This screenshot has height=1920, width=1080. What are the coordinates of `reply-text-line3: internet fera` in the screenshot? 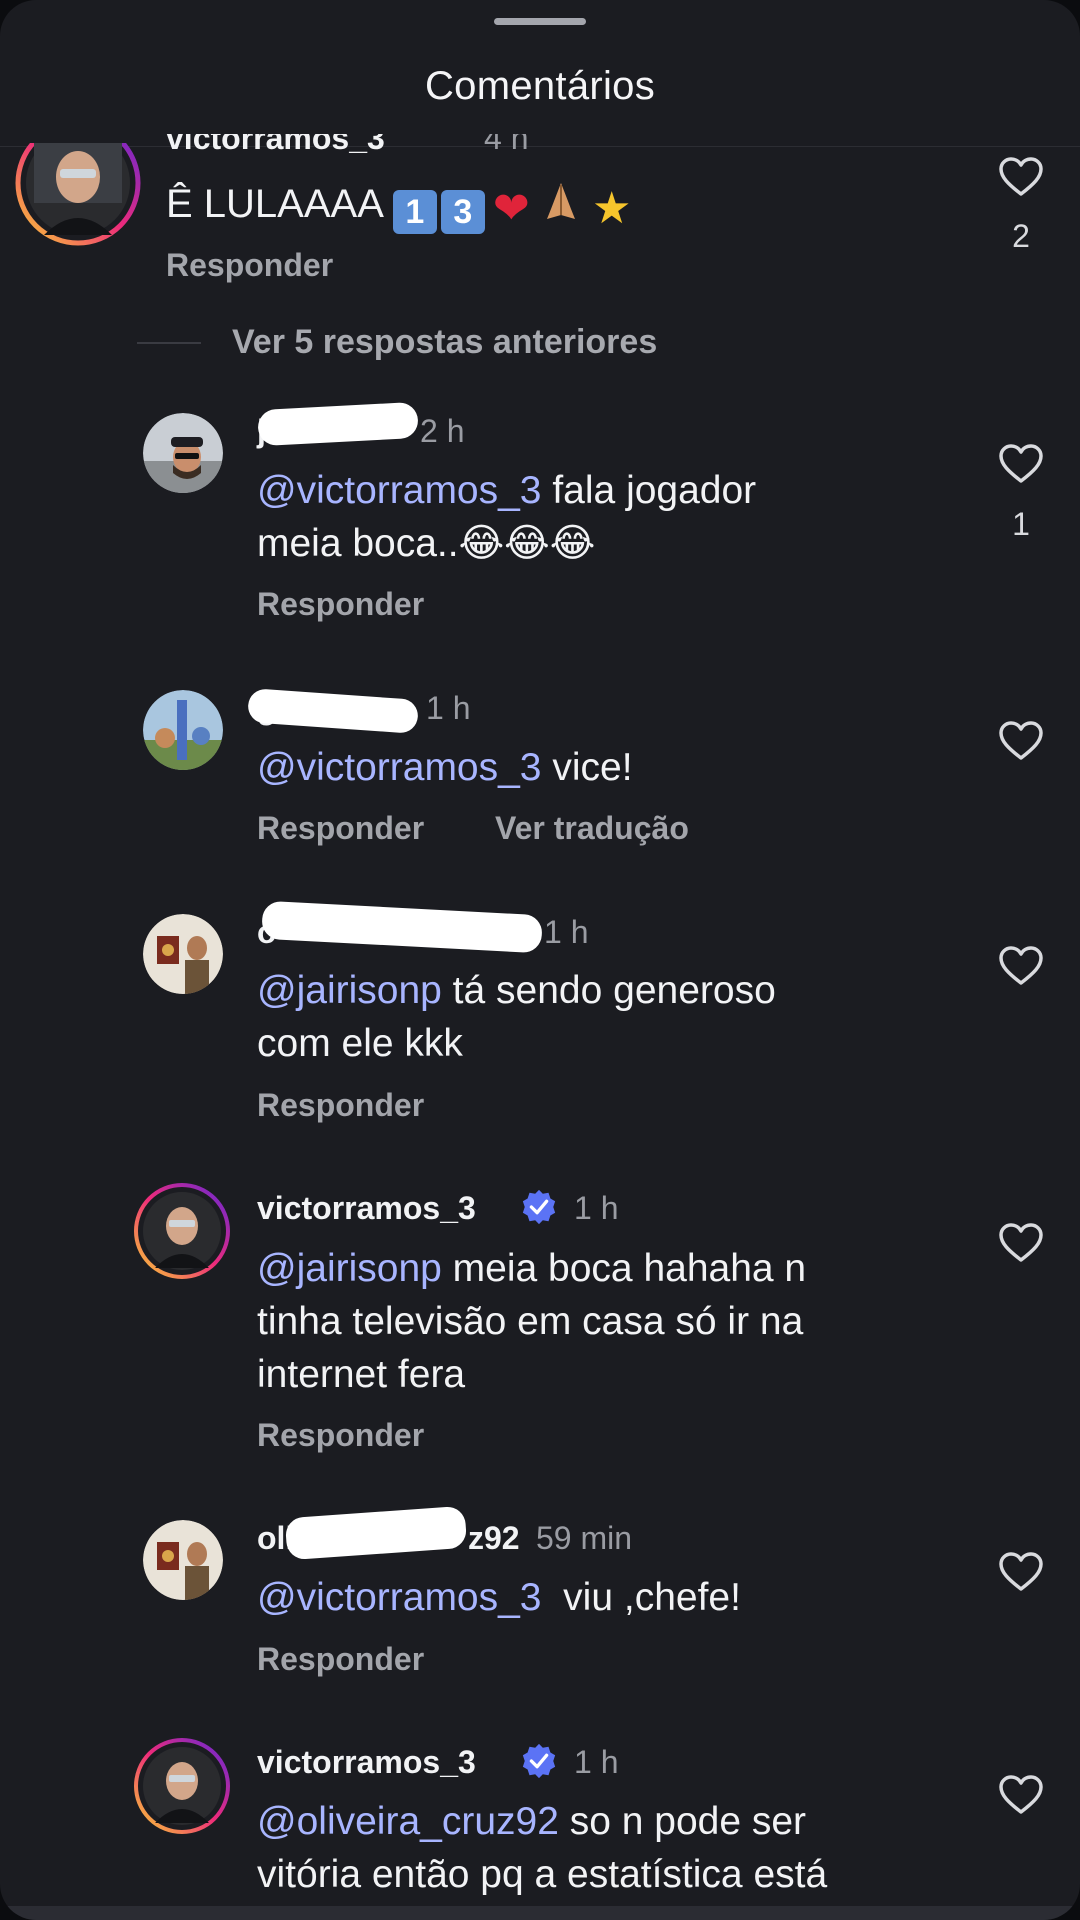 It's located at (361, 1374).